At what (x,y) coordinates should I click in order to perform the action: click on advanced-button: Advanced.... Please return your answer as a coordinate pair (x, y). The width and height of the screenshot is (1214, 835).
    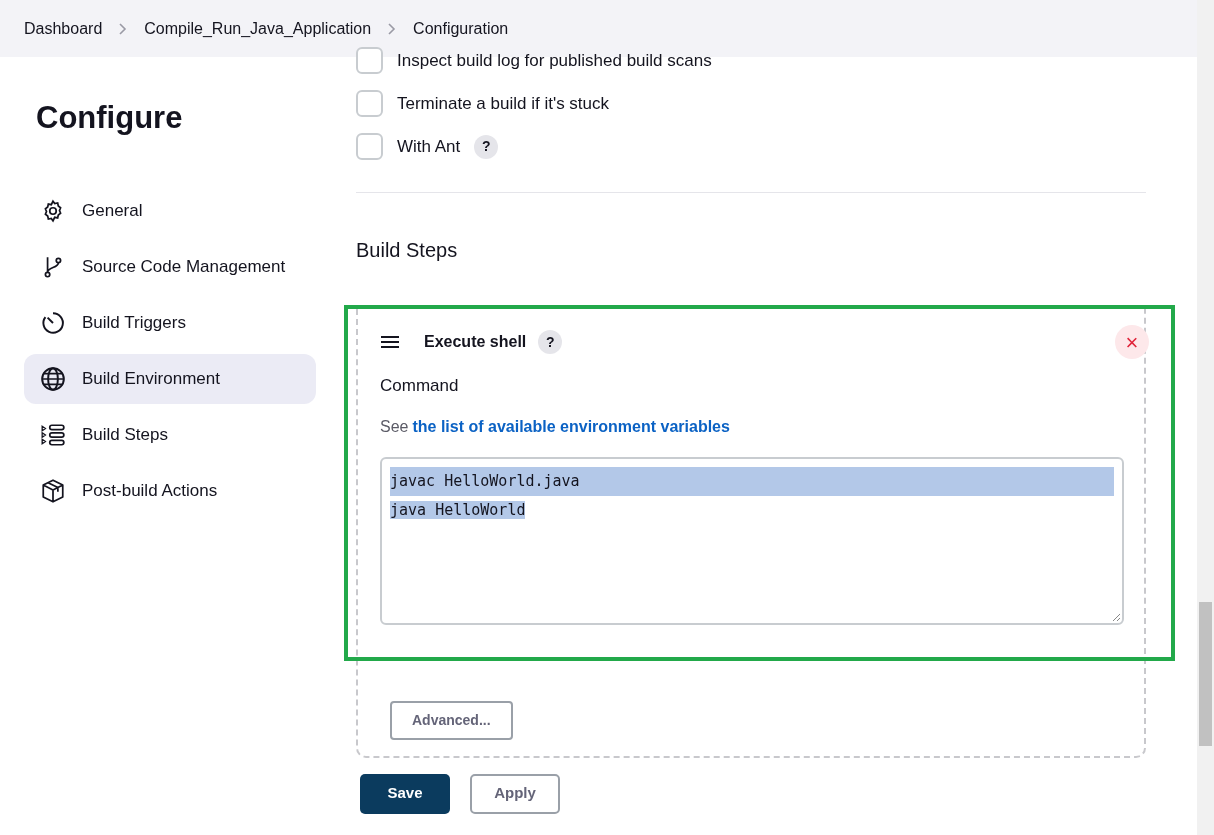
    Looking at the image, I should click on (451, 720).